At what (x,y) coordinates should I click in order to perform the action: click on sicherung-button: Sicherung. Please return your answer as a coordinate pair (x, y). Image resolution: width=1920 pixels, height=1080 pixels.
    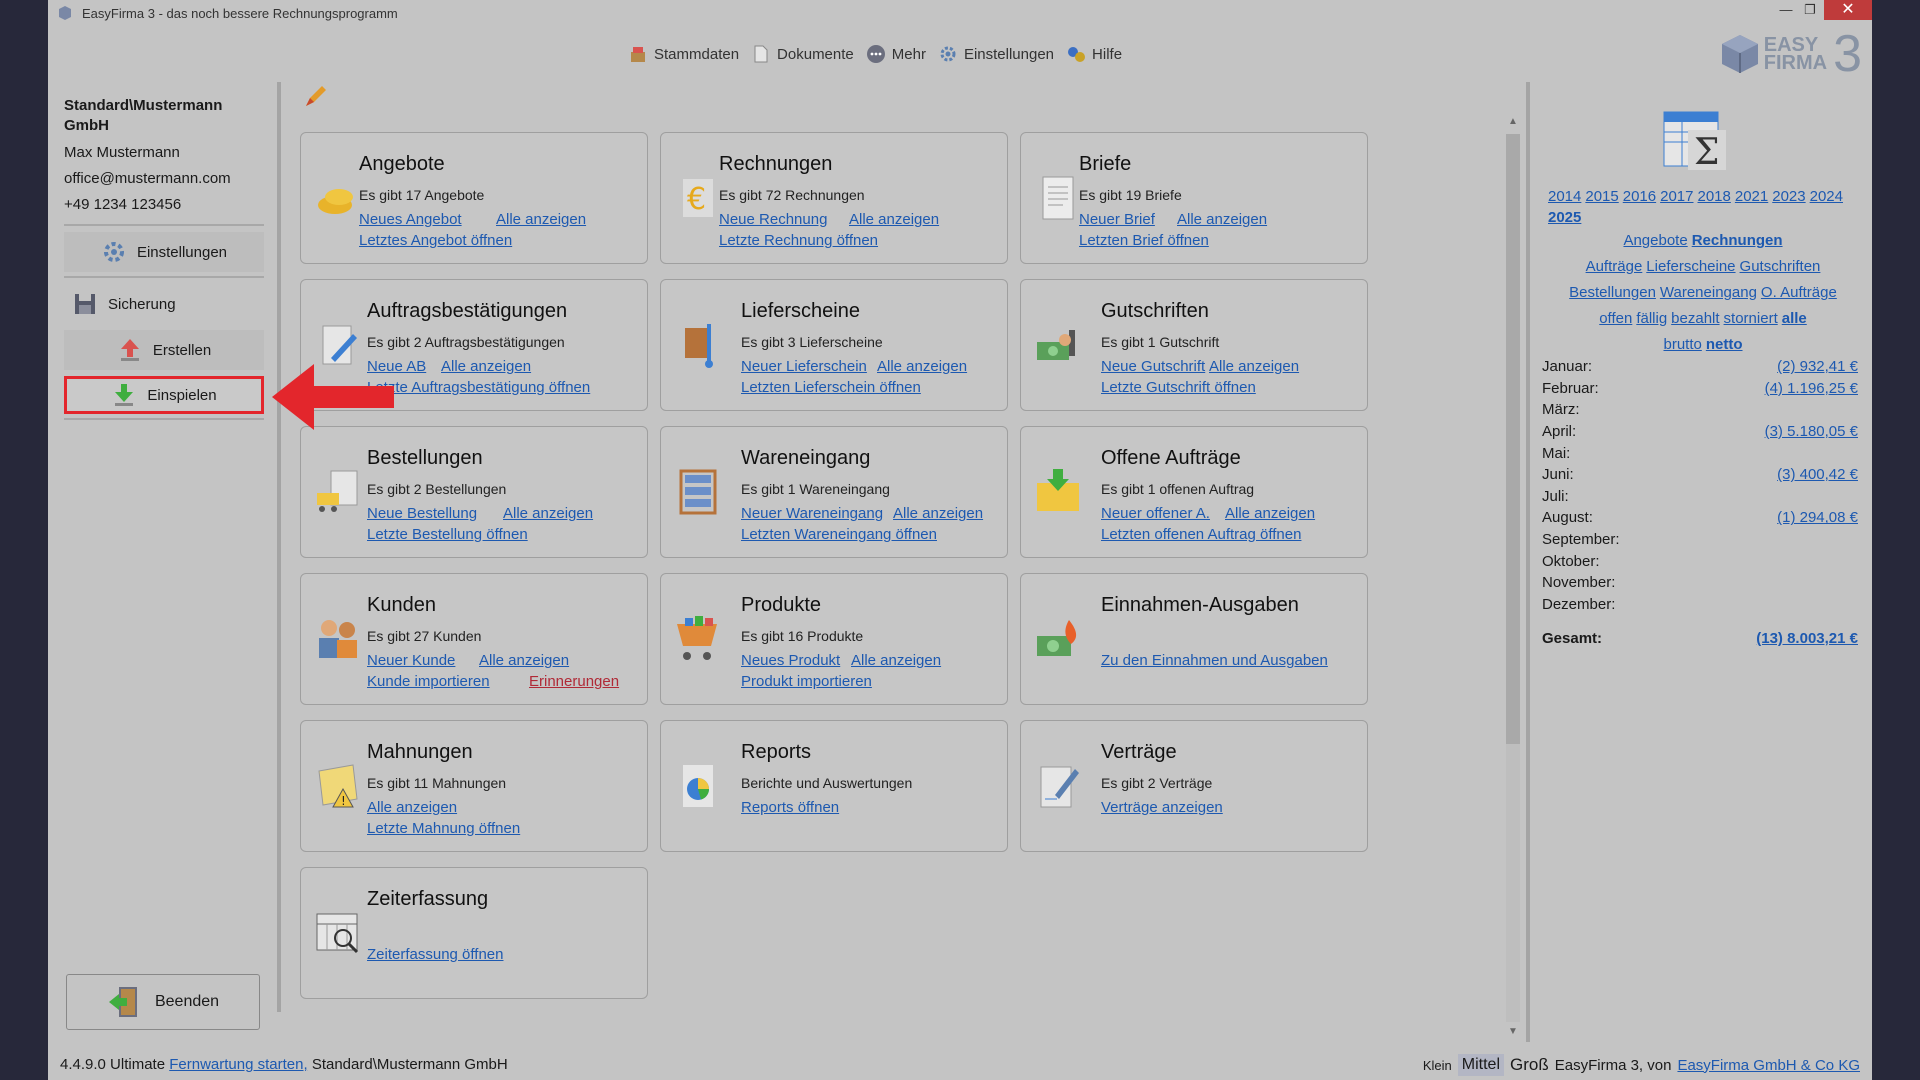
    Looking at the image, I should click on (164, 304).